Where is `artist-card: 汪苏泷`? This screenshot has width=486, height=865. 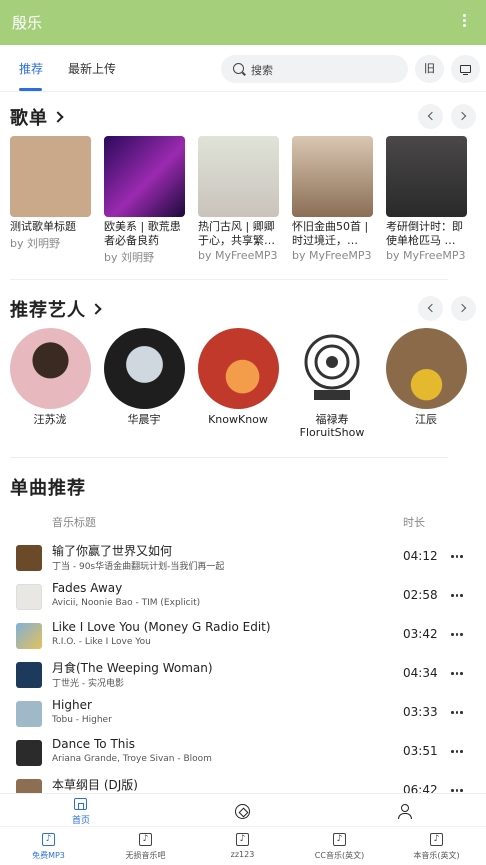 artist-card: 汪苏泷 is located at coordinates (50, 377).